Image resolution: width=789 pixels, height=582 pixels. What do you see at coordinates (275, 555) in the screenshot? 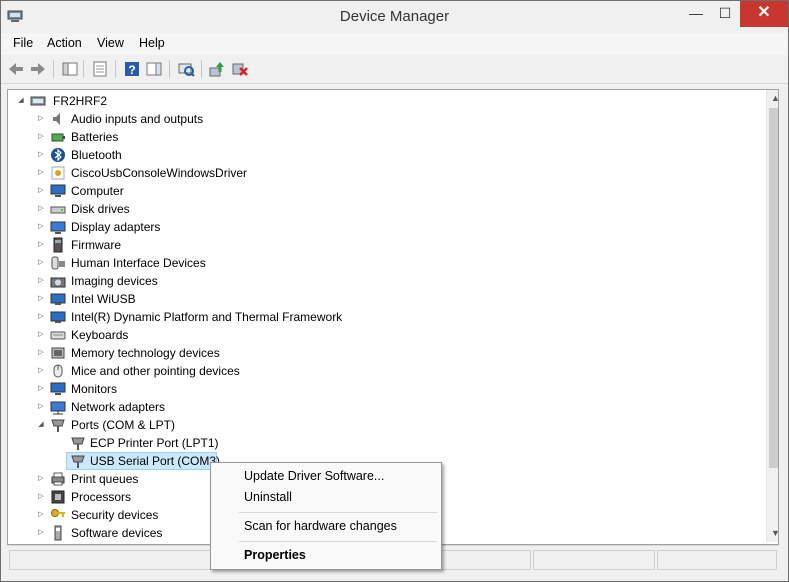
I see `properties-menu-item: Properties` at bounding box center [275, 555].